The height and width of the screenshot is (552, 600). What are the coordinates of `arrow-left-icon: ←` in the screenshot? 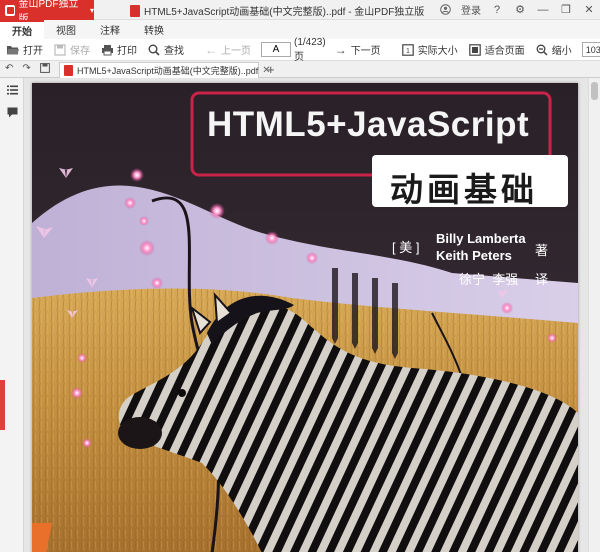 It's located at (211, 49).